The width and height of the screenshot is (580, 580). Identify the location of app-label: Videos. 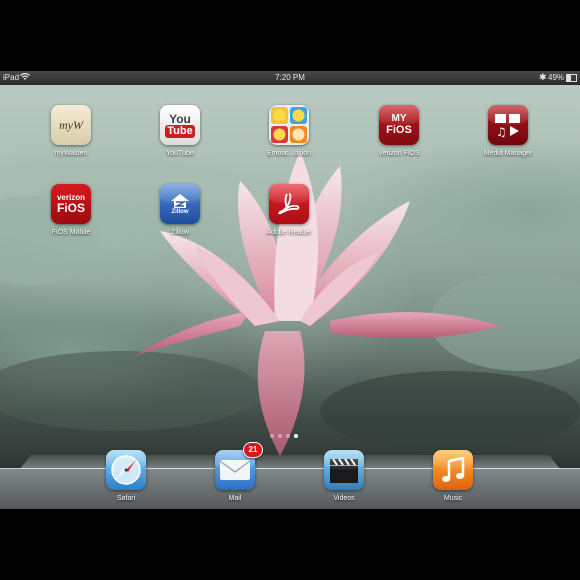
(344, 498).